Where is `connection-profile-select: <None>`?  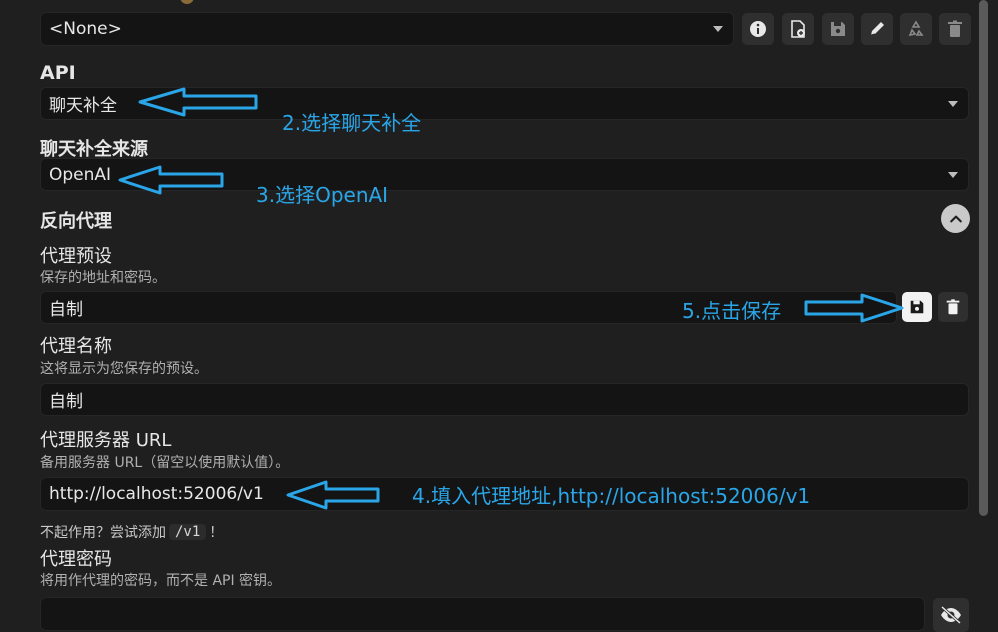 connection-profile-select: <None> is located at coordinates (387, 29).